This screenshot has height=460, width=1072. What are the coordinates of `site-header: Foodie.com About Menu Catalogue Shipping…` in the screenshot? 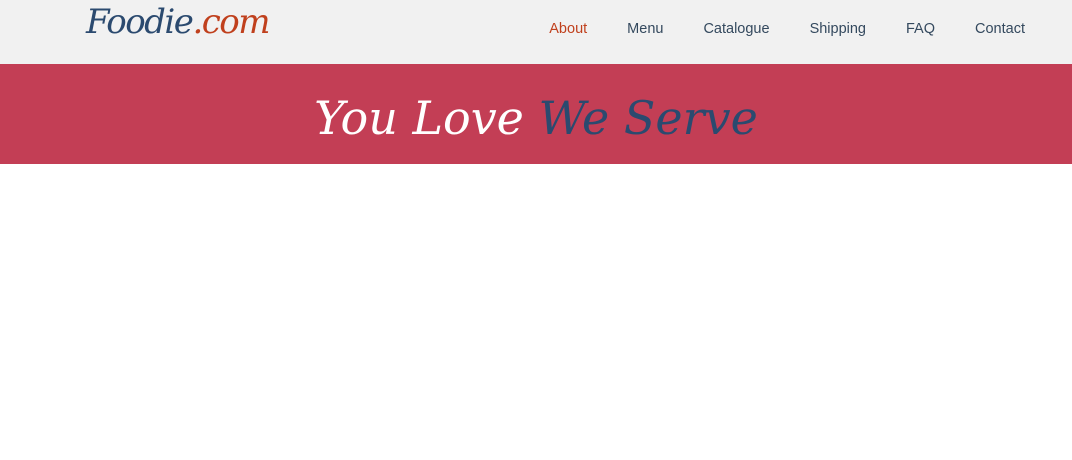 It's located at (536, 32).